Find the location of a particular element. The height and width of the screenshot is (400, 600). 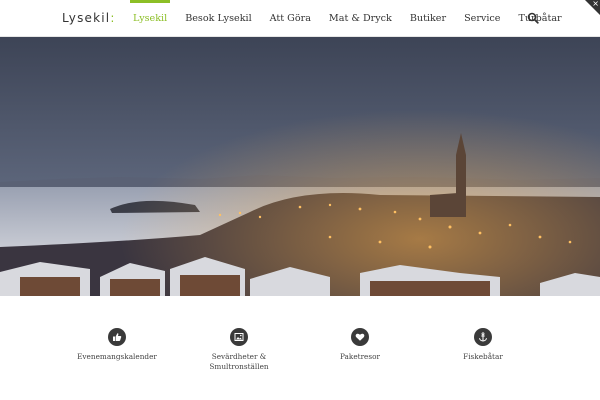

feature-label-line2: Smultronställen is located at coordinates (239, 366).